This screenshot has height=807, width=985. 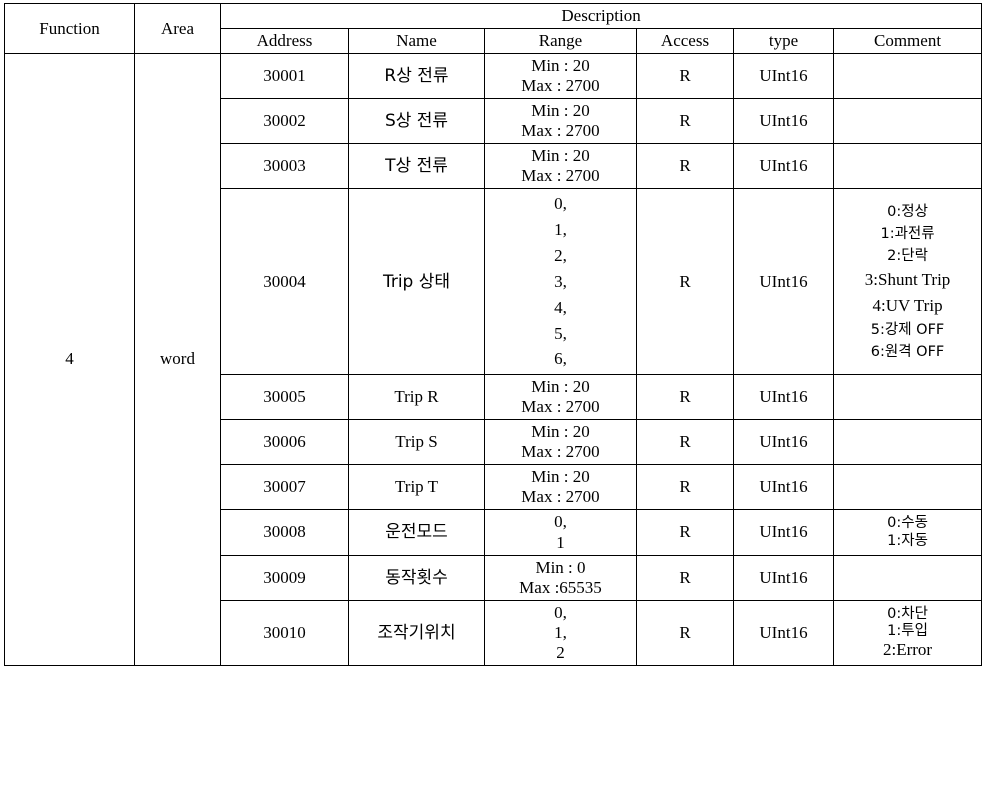 What do you see at coordinates (907, 649) in the screenshot?
I see `comment-line: 2:Error` at bounding box center [907, 649].